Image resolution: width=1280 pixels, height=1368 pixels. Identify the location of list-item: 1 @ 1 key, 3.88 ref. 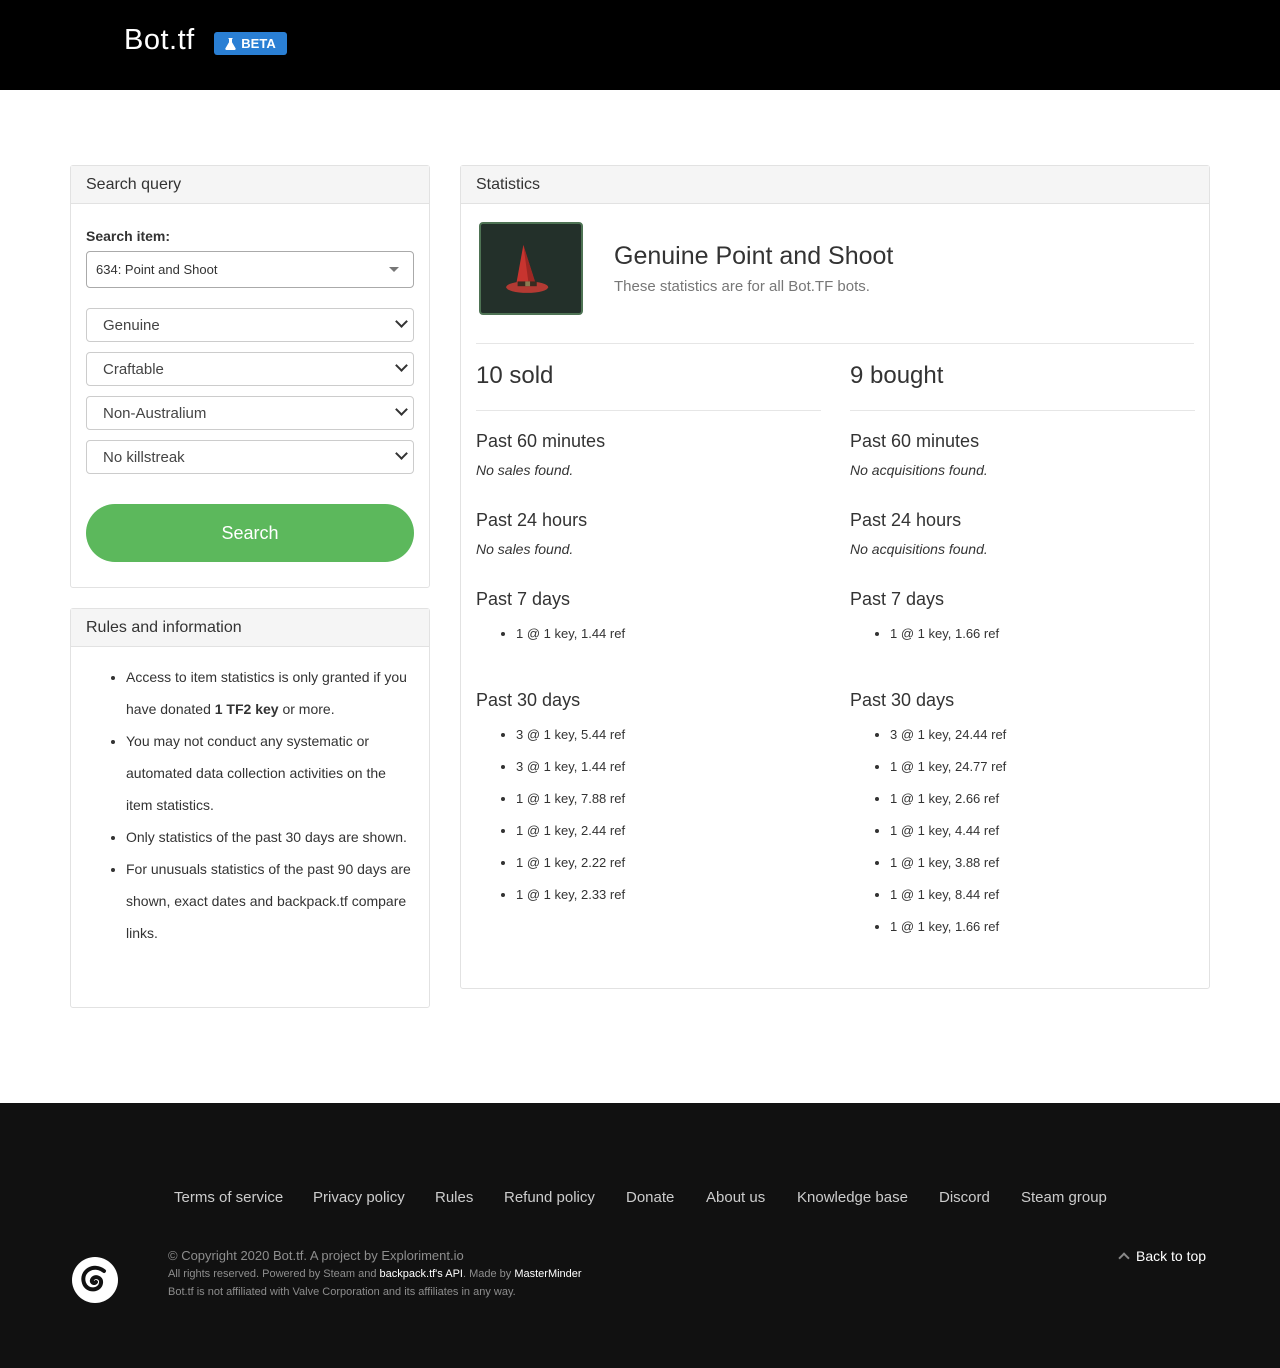
(948, 863).